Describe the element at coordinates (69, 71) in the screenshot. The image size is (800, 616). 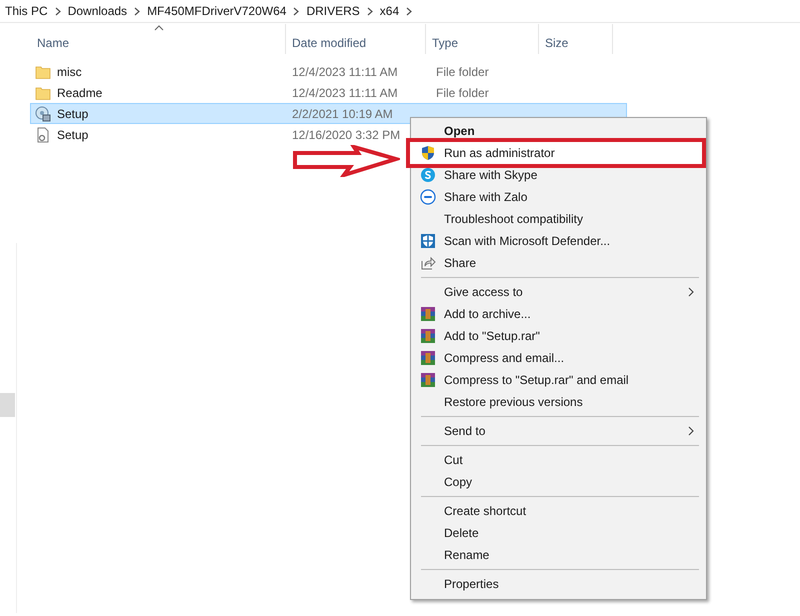
I see `file-name: misc` at that location.